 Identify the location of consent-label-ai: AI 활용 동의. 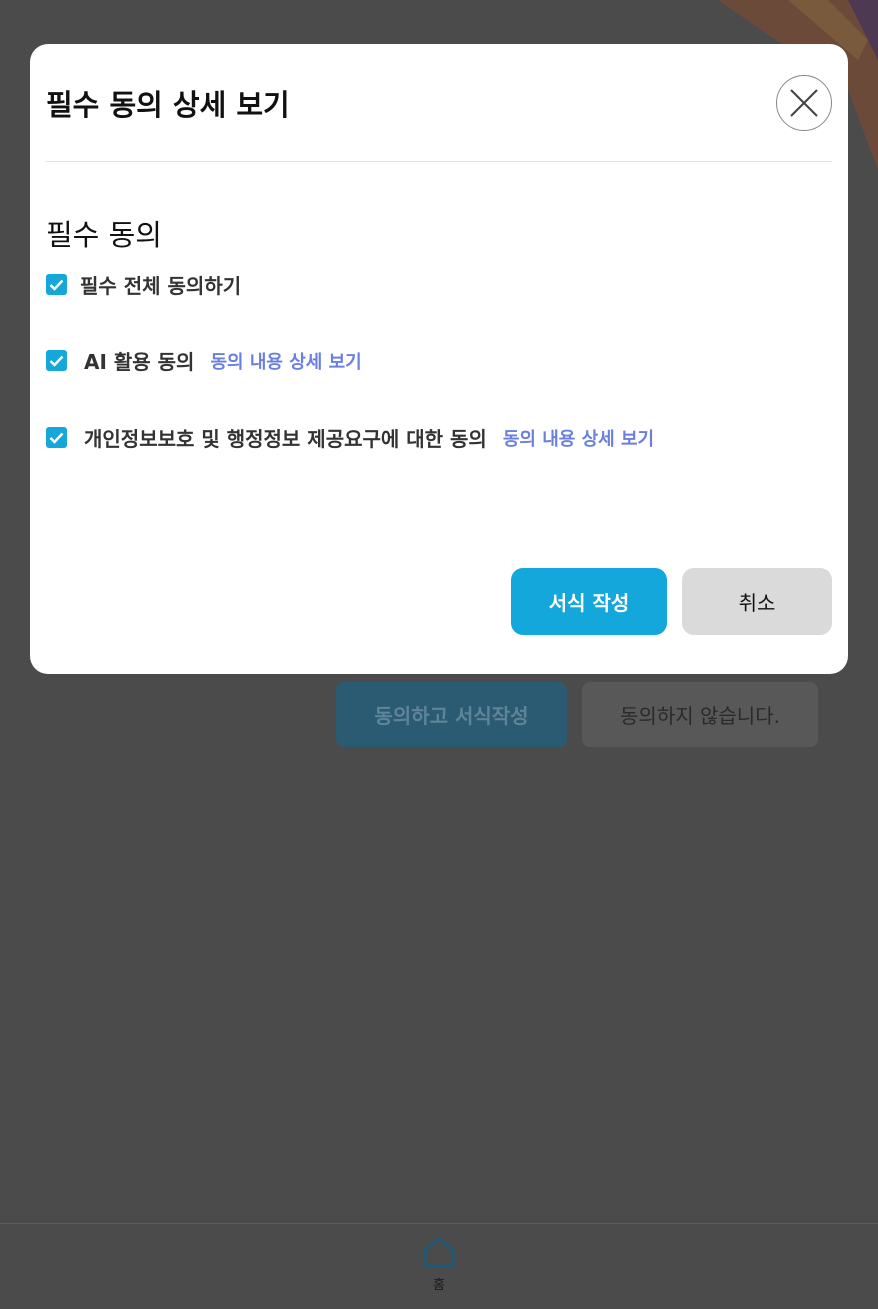
(139, 362).